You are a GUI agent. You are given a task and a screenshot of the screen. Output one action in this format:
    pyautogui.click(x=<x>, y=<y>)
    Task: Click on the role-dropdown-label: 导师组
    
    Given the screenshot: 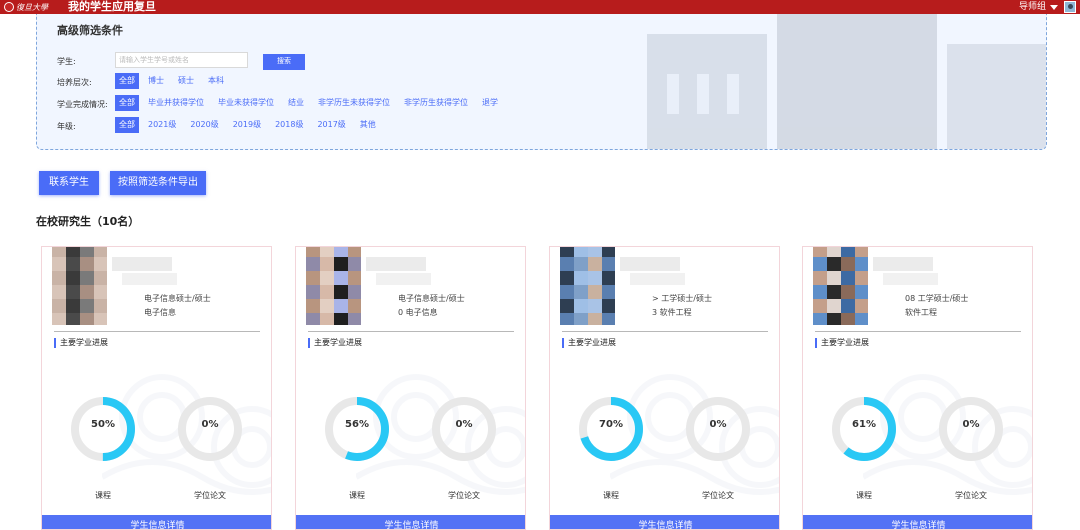 What is the action you would take?
    pyautogui.click(x=1032, y=7)
    